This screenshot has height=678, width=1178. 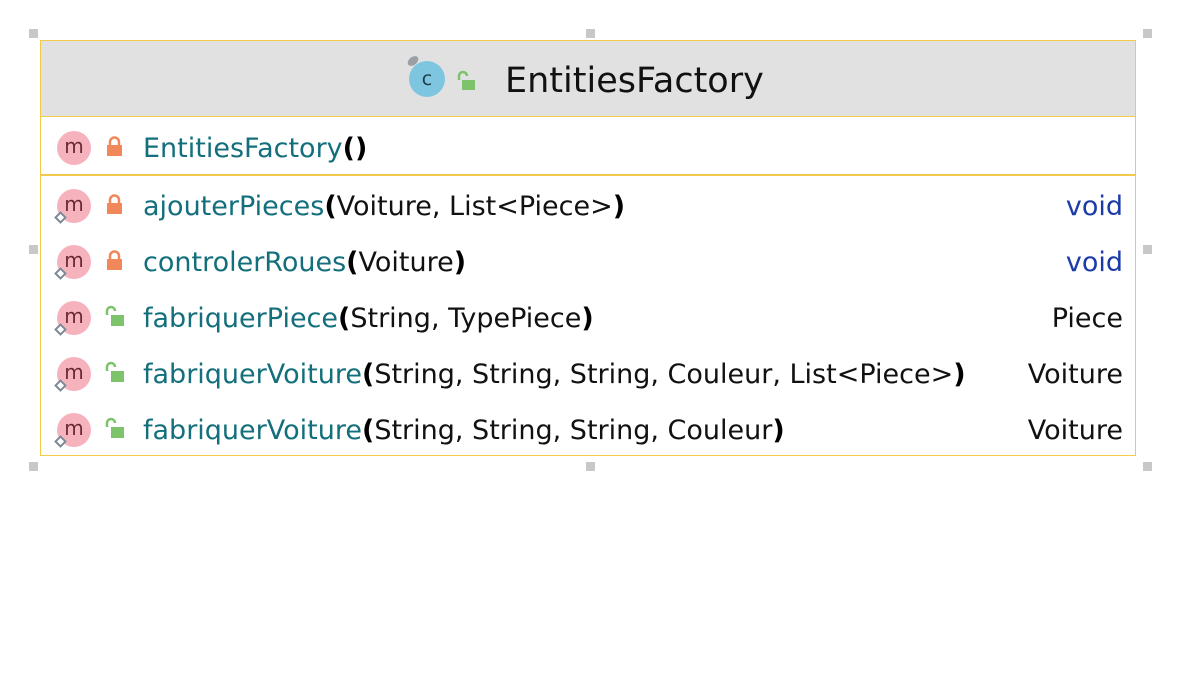 I want to click on method-signature: EntitiesFactory(), so click(x=255, y=149).